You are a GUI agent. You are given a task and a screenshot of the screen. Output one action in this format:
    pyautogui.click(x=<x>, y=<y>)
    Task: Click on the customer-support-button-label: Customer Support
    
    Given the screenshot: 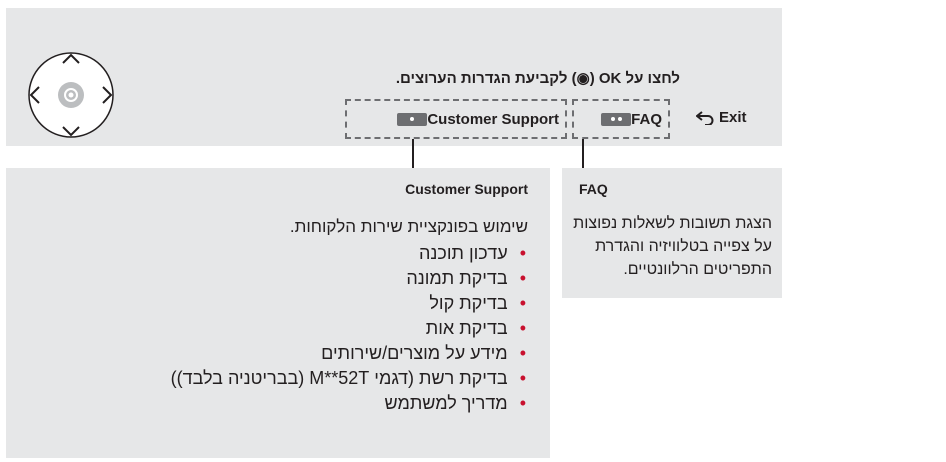 What is the action you would take?
    pyautogui.click(x=493, y=119)
    